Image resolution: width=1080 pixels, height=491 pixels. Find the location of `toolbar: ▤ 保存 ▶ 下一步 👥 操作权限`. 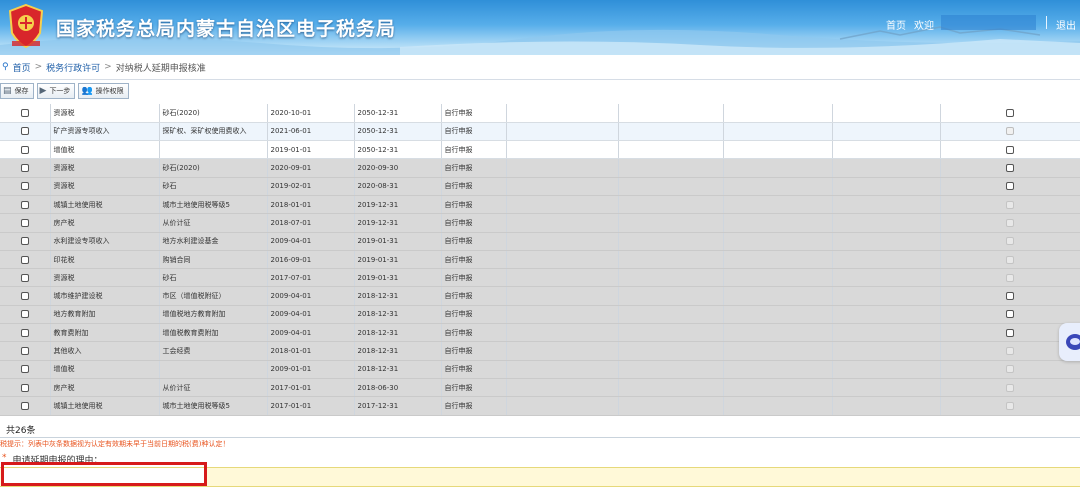

toolbar: ▤ 保存 ▶ 下一步 👥 操作权限 is located at coordinates (64, 91).